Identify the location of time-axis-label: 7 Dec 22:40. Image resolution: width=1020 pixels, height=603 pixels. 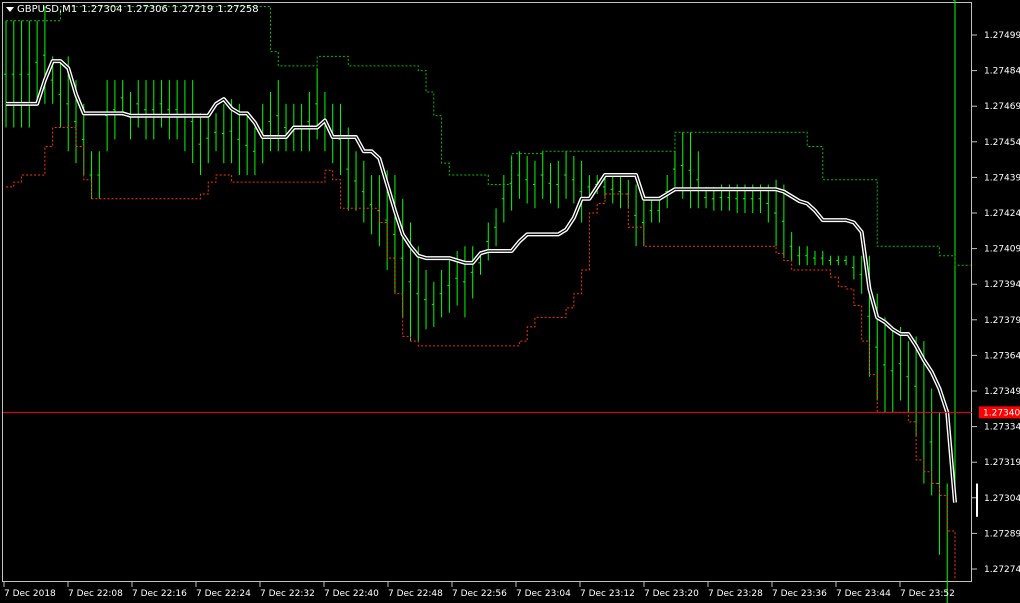
(351, 594).